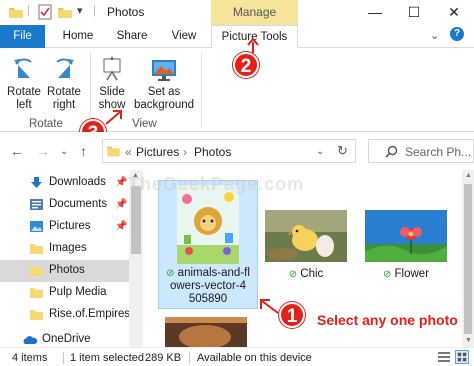  I want to click on file-name-line-1: Flower, so click(412, 274).